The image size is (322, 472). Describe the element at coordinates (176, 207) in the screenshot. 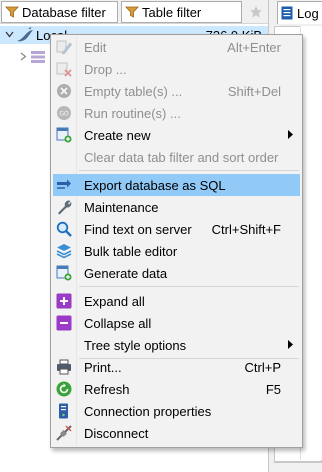

I see `menu-item-maintenance: Maintenance` at that location.